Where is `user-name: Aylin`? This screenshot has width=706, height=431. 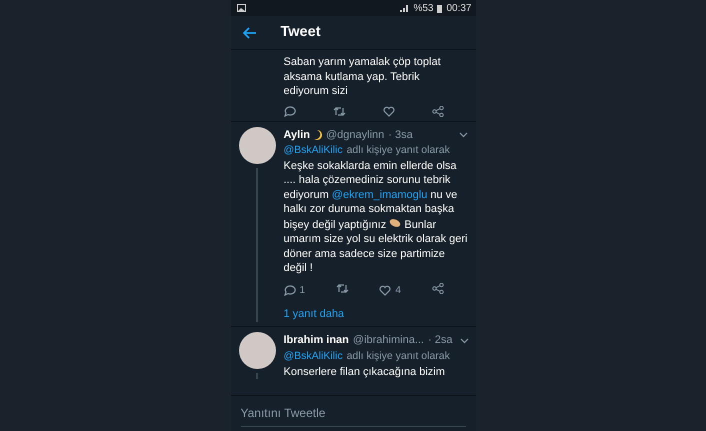 user-name: Aylin is located at coordinates (297, 135).